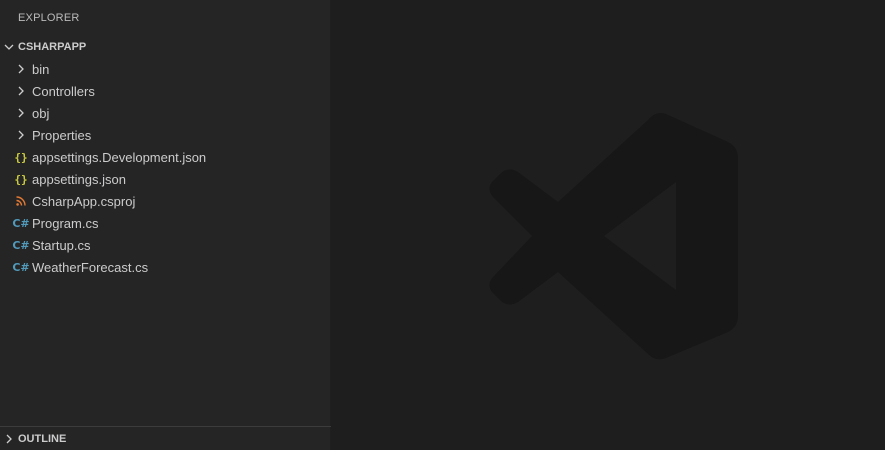 Image resolution: width=885 pixels, height=450 pixels. What do you see at coordinates (63, 91) in the screenshot?
I see `tree-item-label: Controllers` at bounding box center [63, 91].